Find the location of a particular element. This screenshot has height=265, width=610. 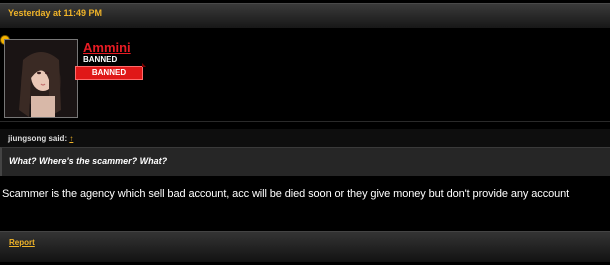

banned-ribbon: BANNED is located at coordinates (110, 71).